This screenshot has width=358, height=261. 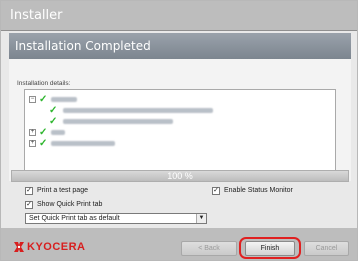 I want to click on cancel-button: Cancel, so click(x=326, y=248).